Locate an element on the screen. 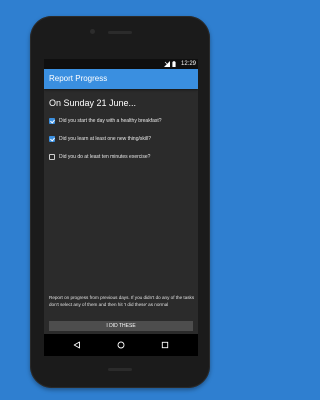 The width and height of the screenshot is (320, 400). home-icon is located at coordinates (121, 345).